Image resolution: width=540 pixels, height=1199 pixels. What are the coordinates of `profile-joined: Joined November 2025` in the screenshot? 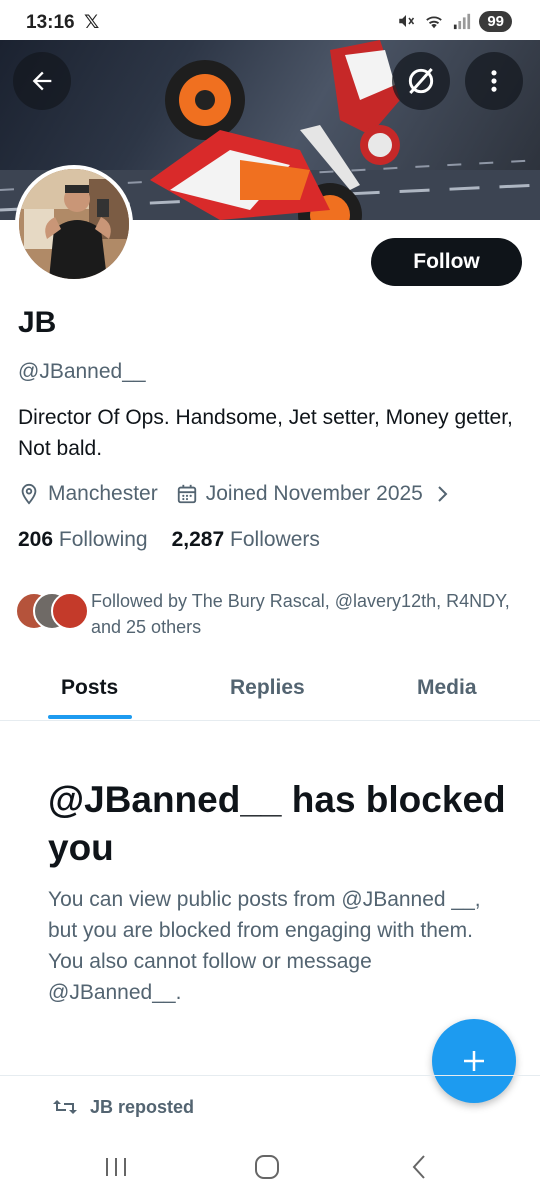 It's located at (314, 493).